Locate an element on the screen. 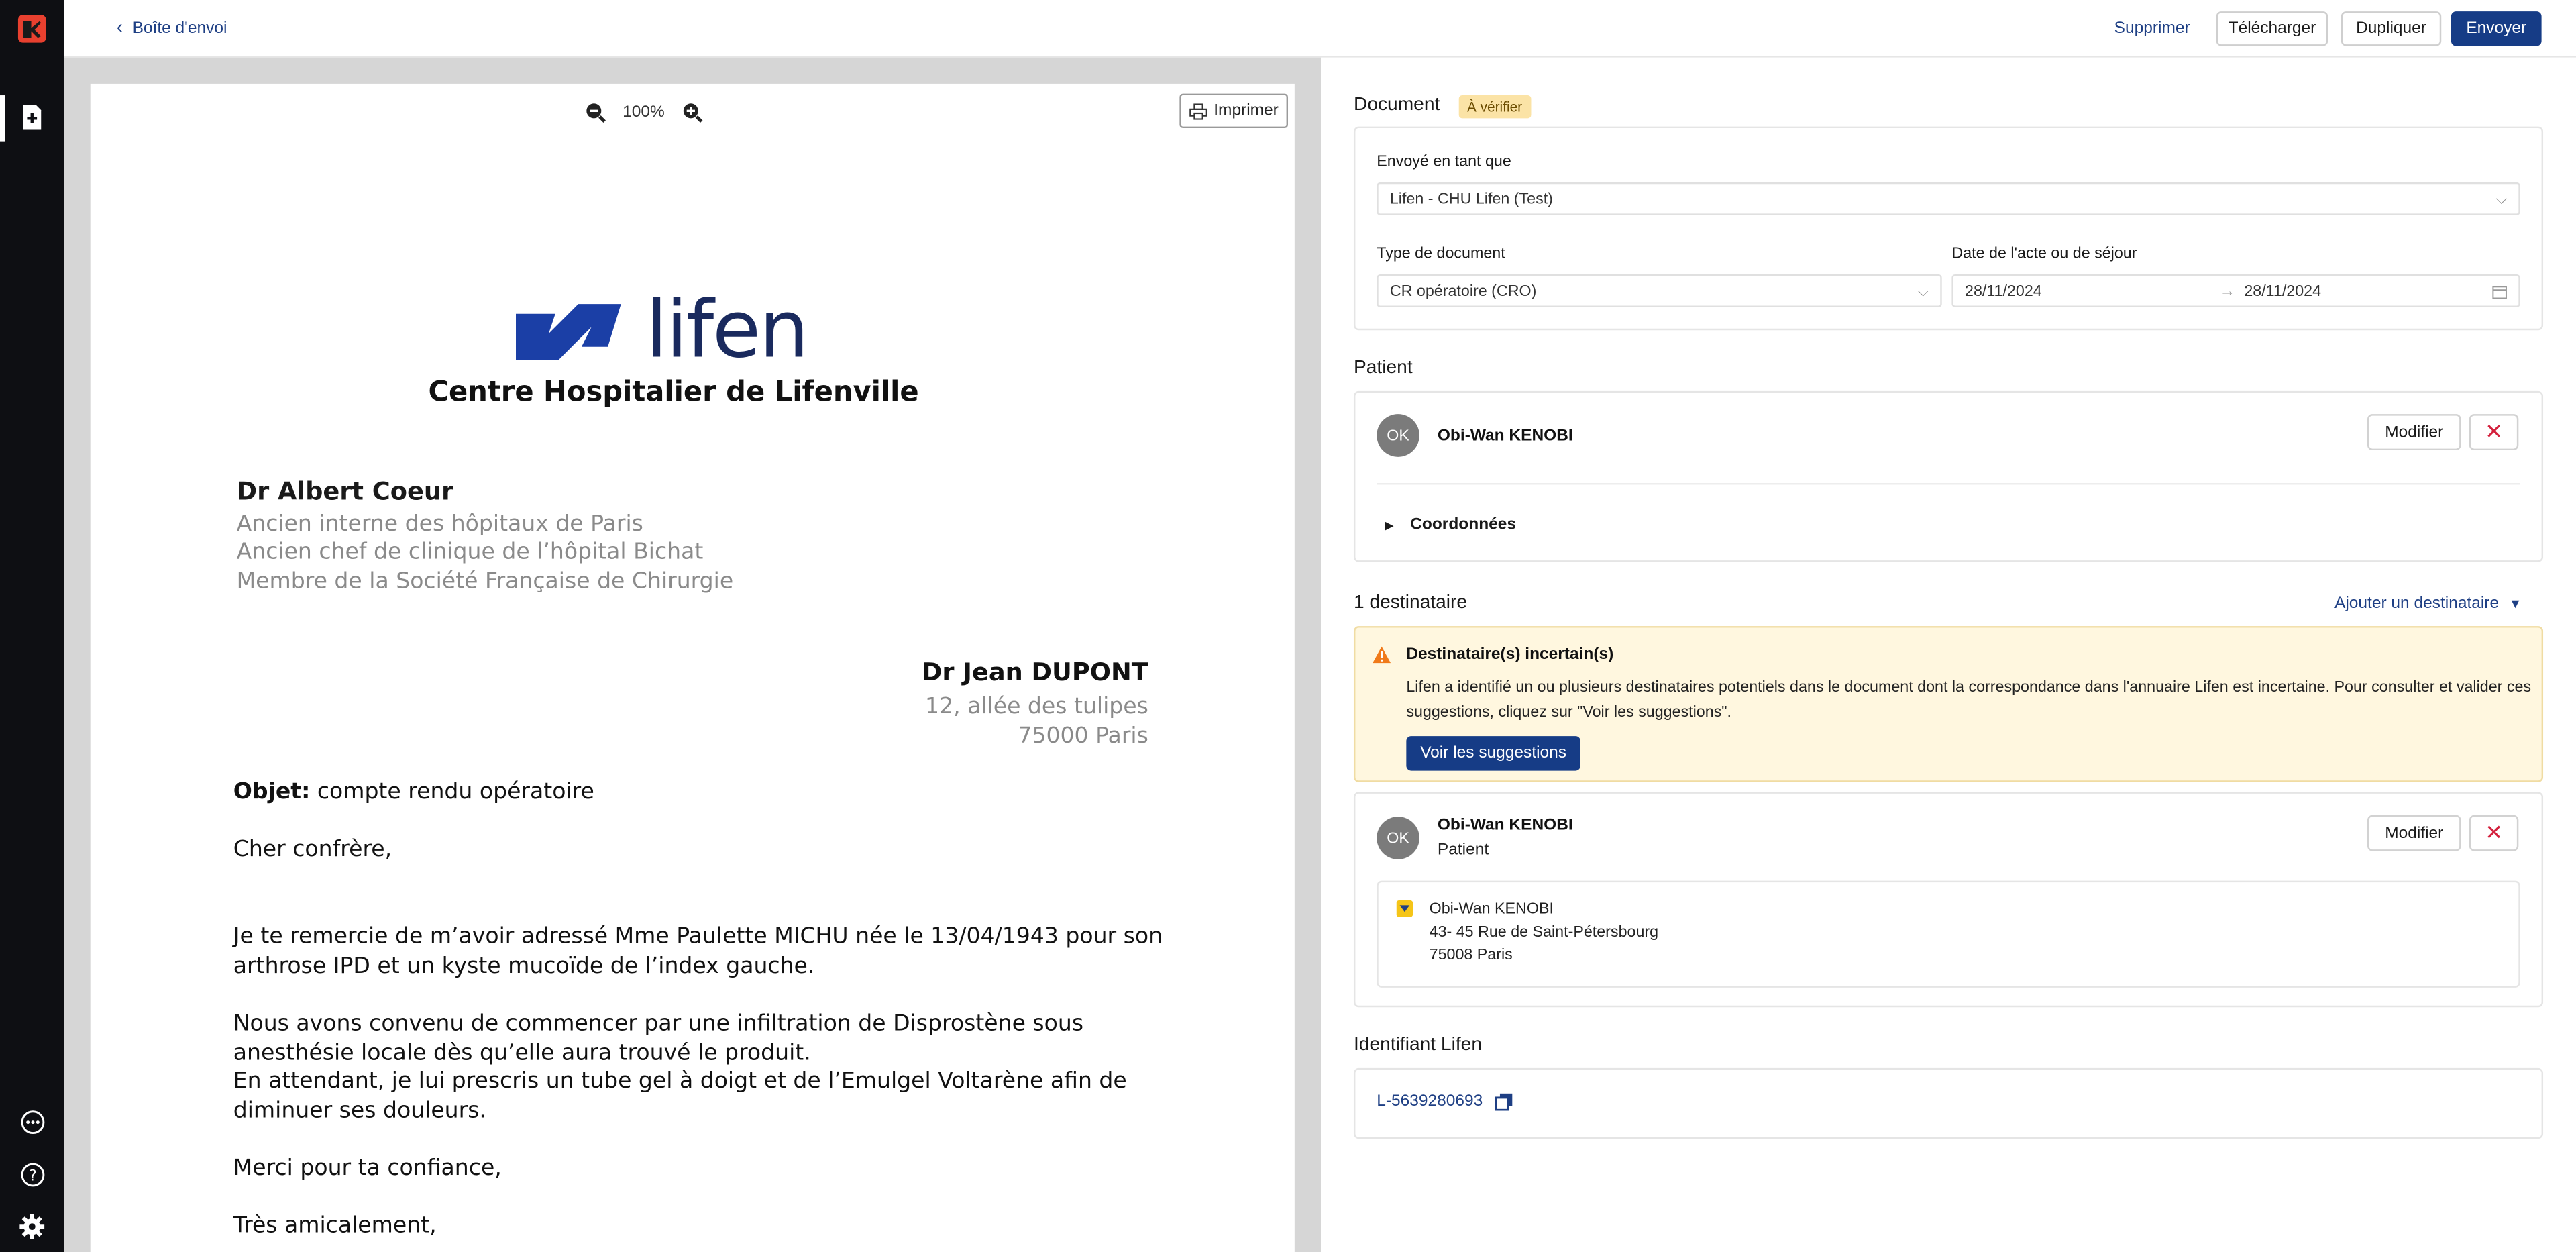  copy-icon is located at coordinates (1503, 1102).